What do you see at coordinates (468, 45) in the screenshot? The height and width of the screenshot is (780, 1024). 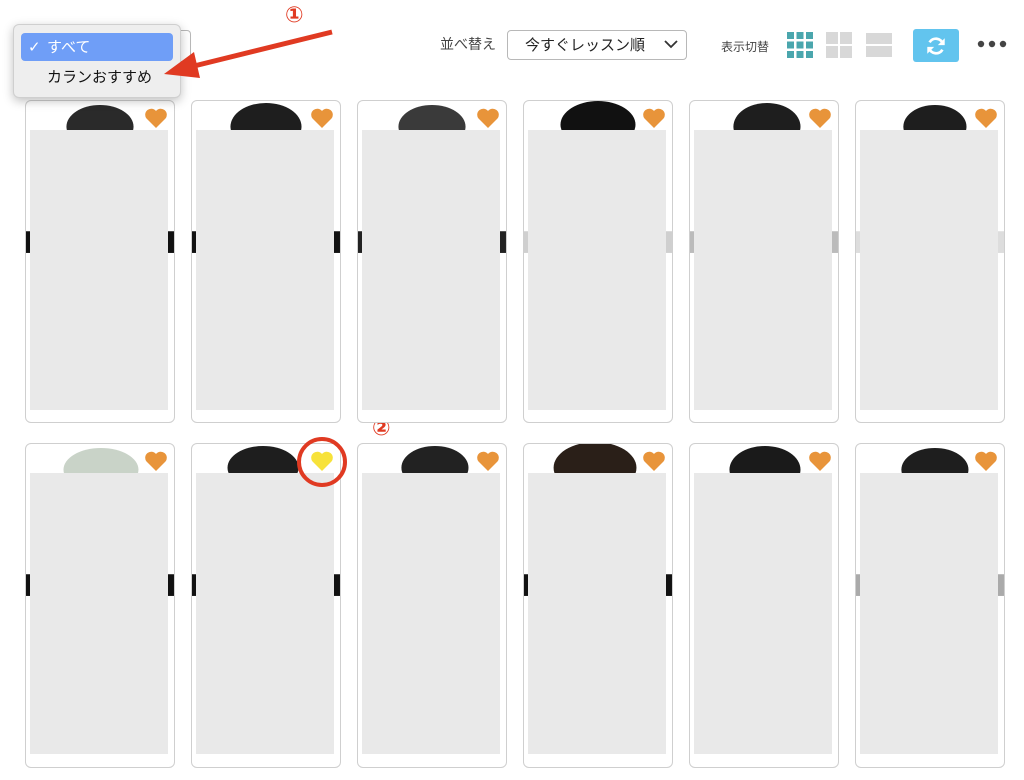 I see `sort-label: 並べ替え` at bounding box center [468, 45].